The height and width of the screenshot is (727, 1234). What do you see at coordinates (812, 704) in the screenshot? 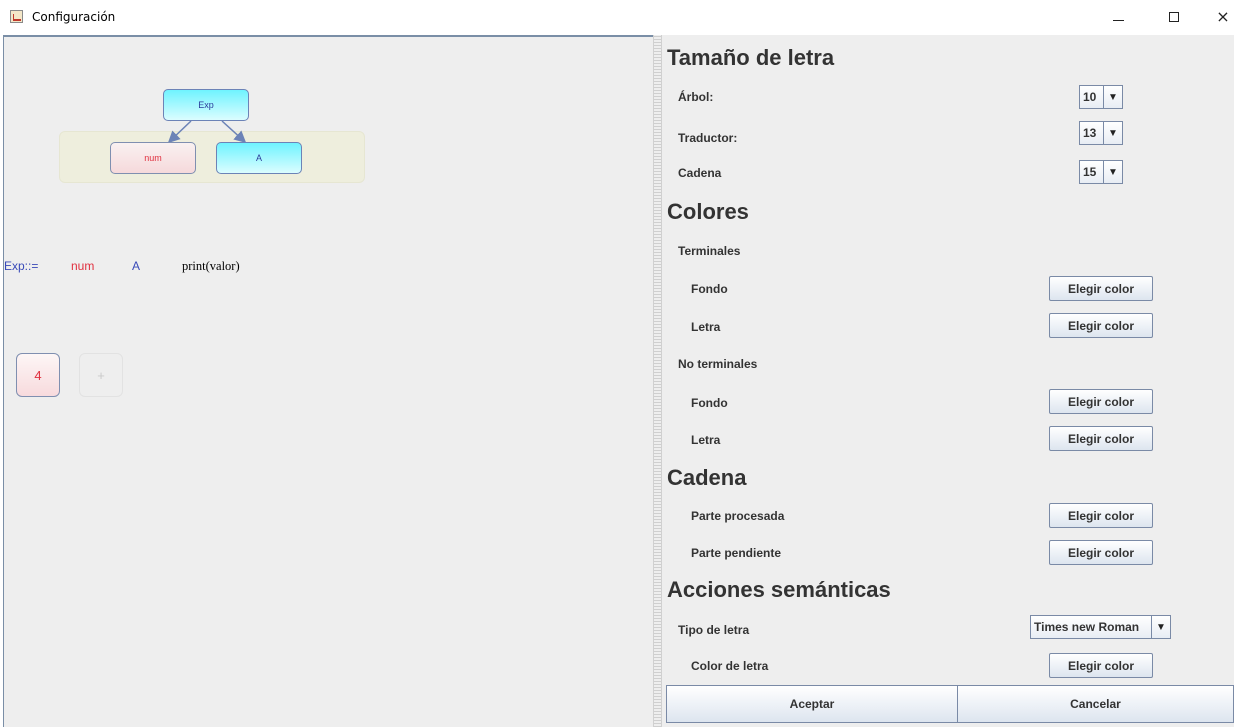
I see `accept-button: Aceptar` at bounding box center [812, 704].